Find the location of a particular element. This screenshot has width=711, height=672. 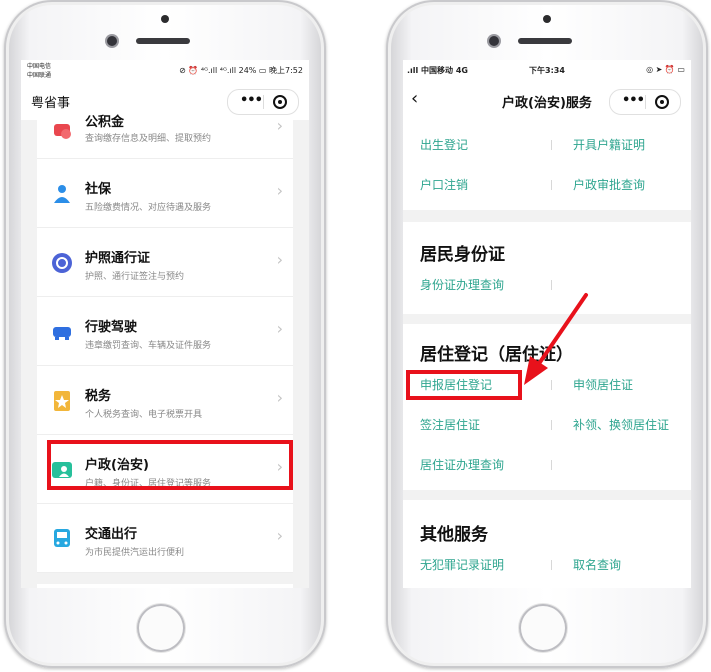

highlight-household-item is located at coordinates (170, 465).